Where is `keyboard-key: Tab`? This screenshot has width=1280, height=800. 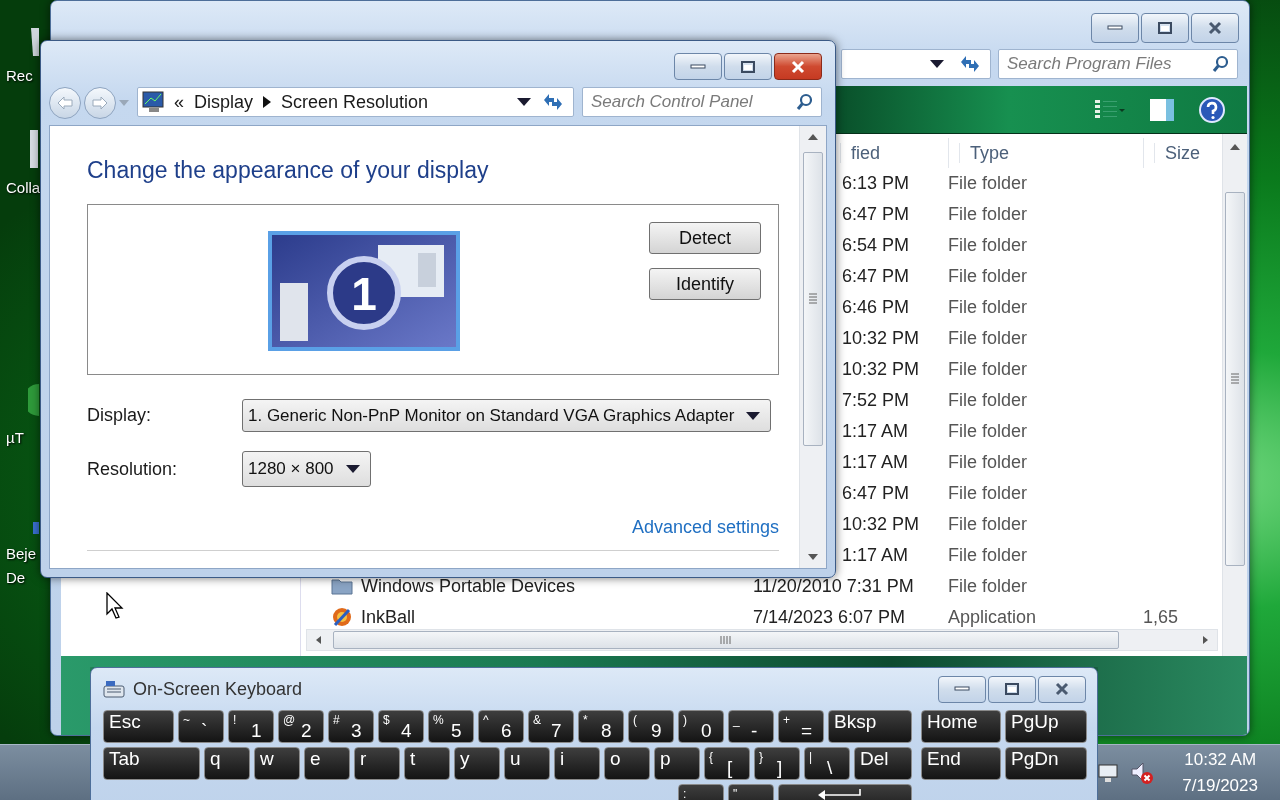 keyboard-key: Tab is located at coordinates (151, 763).